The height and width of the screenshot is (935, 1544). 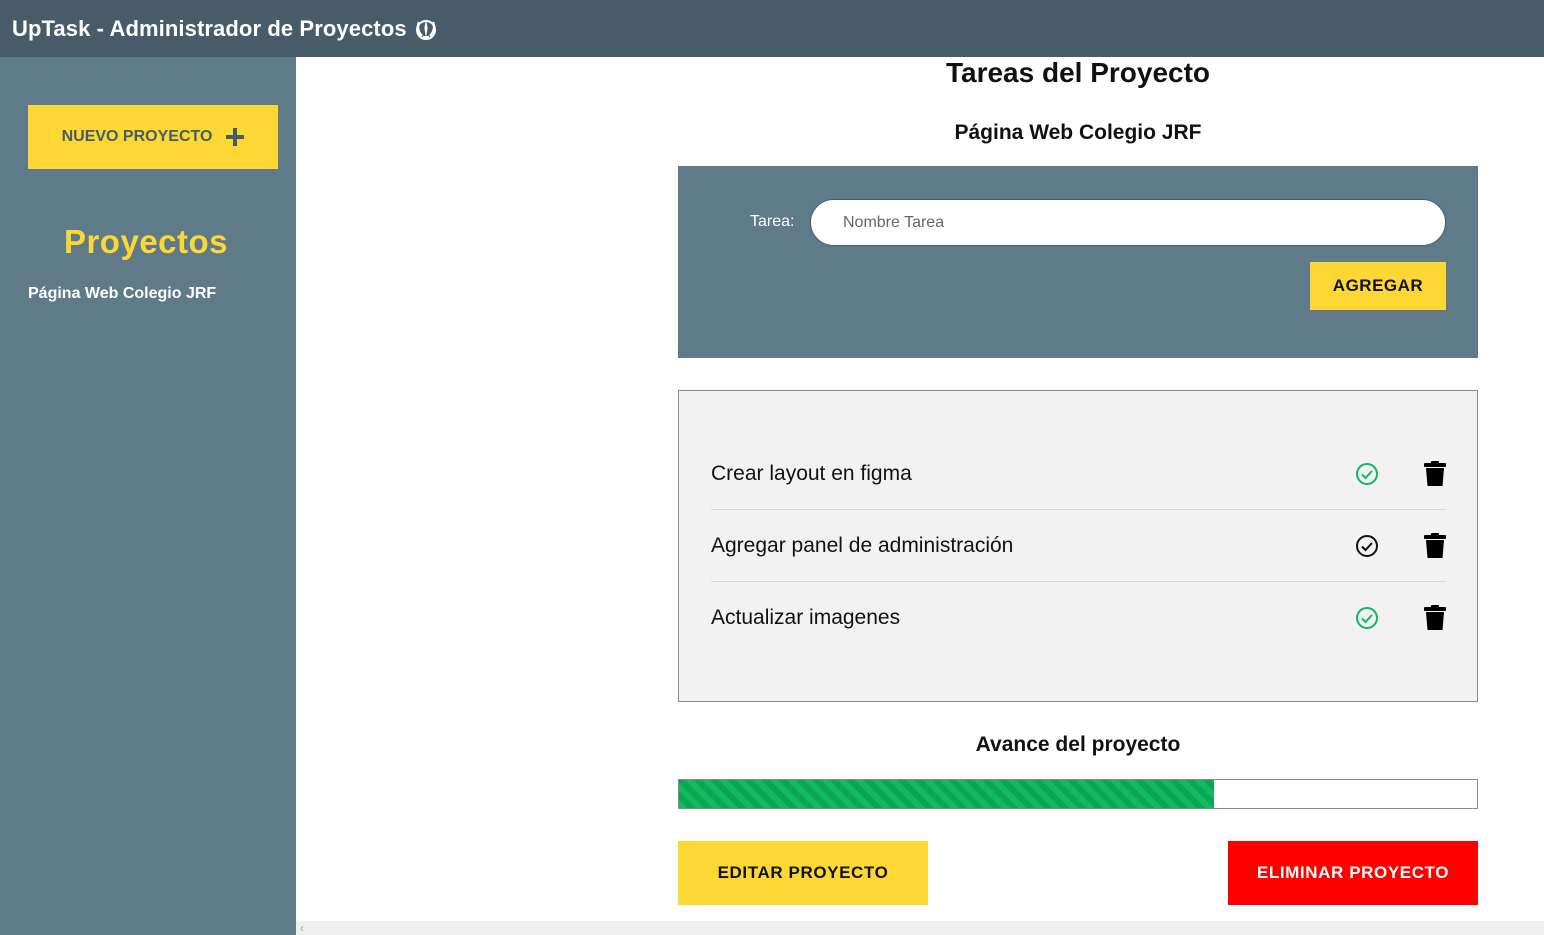 I want to click on task-item: Agregar panel de administración, so click(x=1078, y=546).